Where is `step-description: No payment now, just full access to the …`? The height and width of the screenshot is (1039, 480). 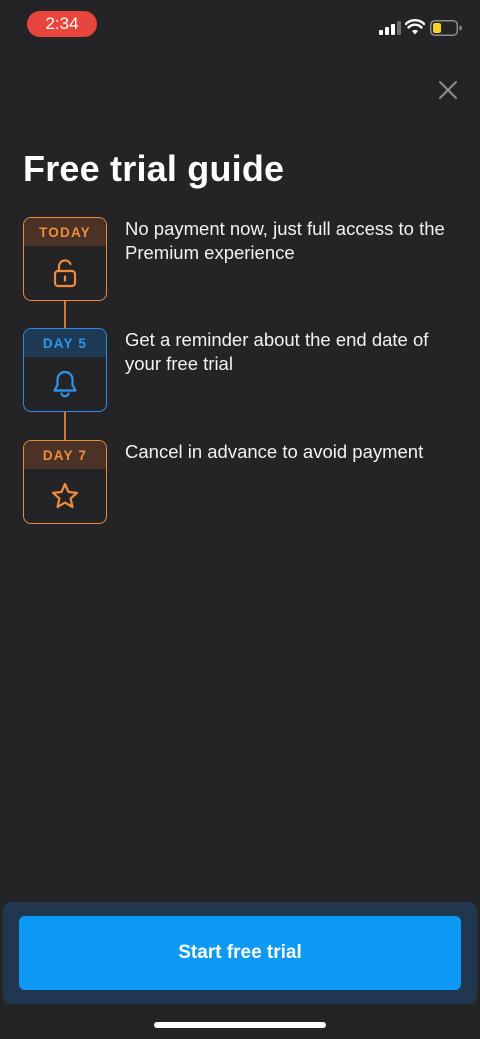
step-description: No payment now, just full access to the … is located at coordinates (285, 240).